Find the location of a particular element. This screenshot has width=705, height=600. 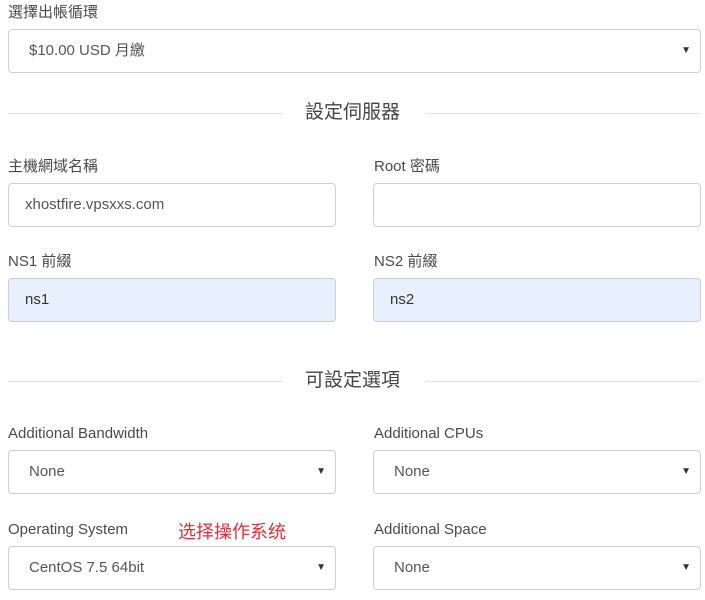

additional-space-value: None is located at coordinates (412, 567).